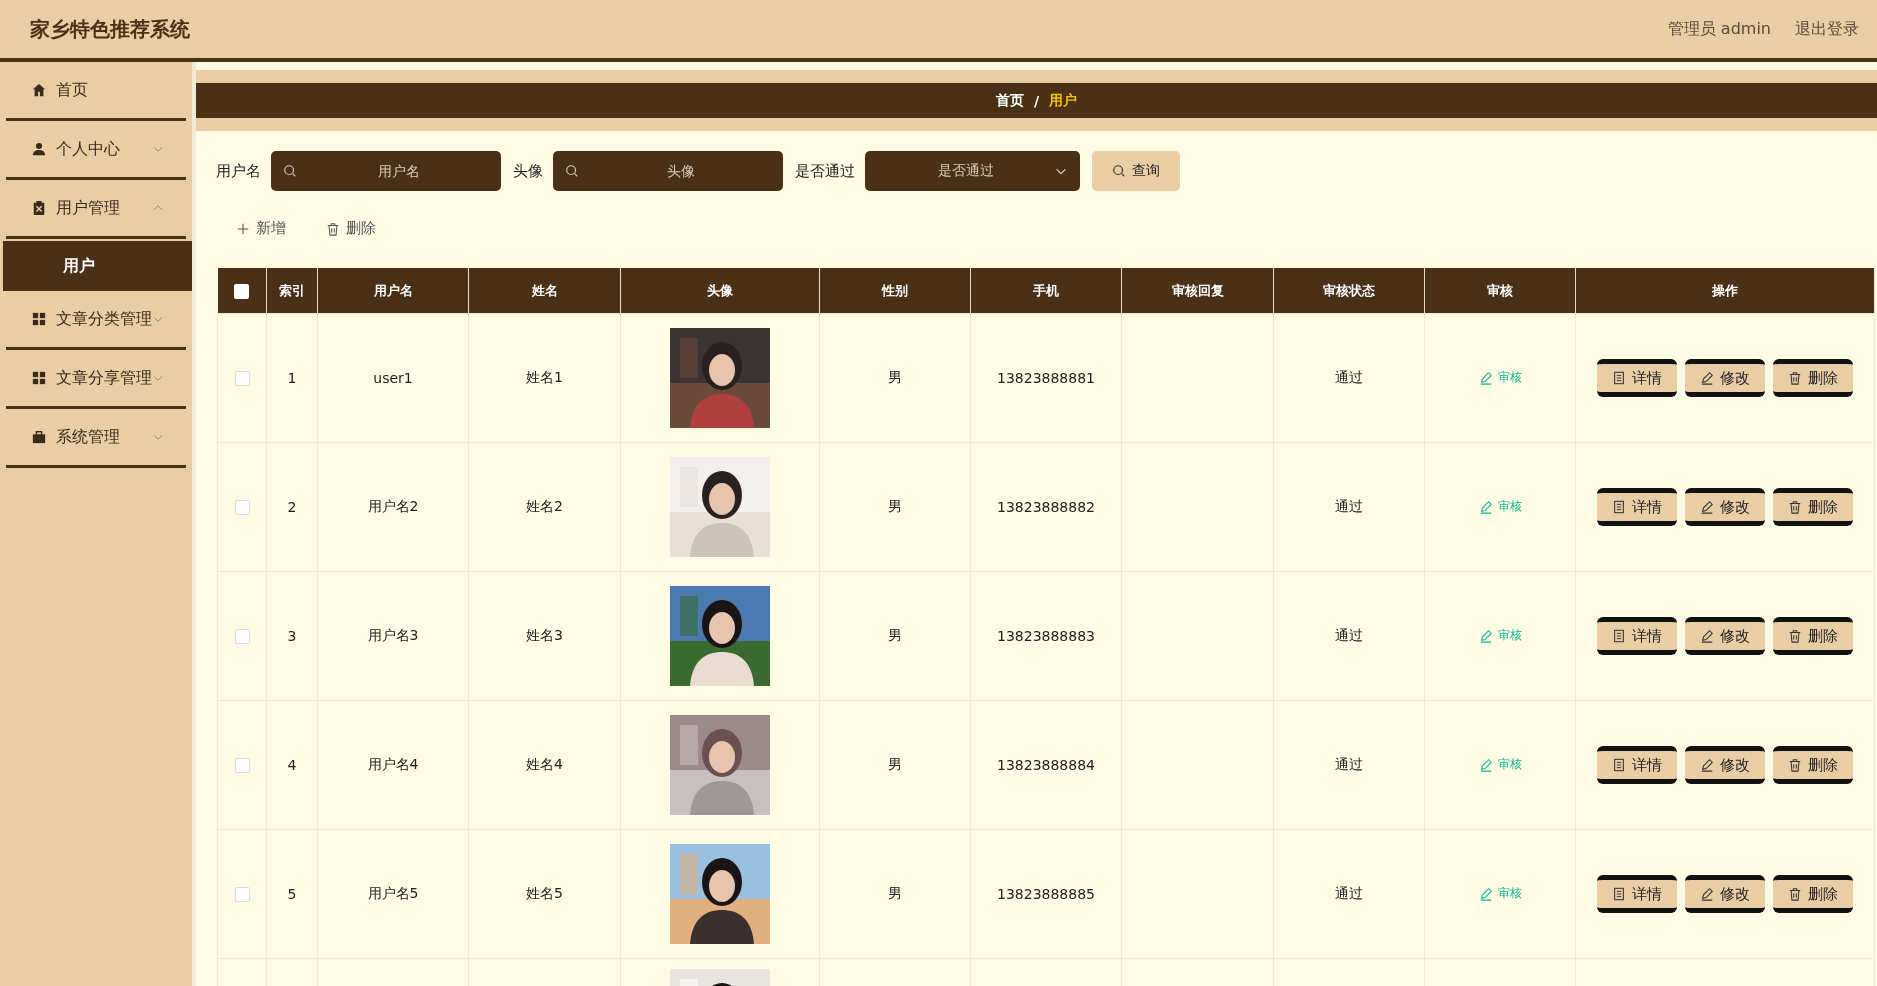  Describe the element at coordinates (720, 291) in the screenshot. I see `column-header: 头像` at that location.